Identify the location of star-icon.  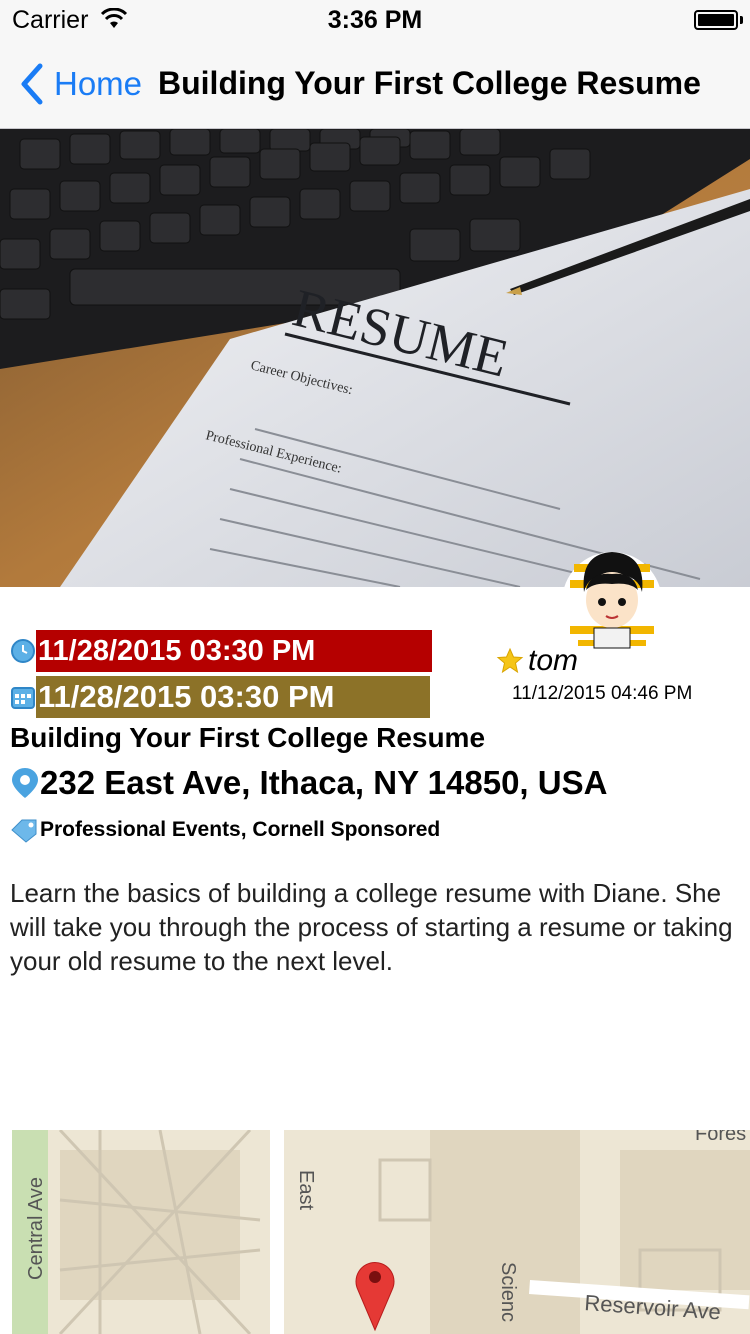
(510, 660).